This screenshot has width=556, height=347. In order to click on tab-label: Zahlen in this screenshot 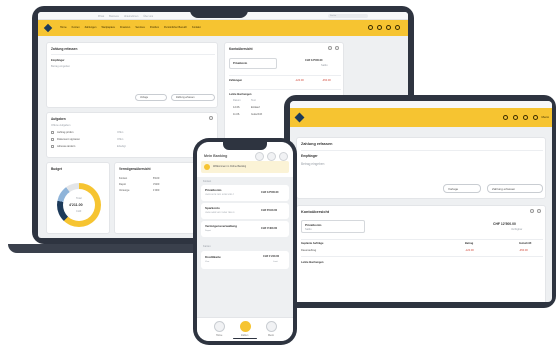, I will do `click(245, 335)`.